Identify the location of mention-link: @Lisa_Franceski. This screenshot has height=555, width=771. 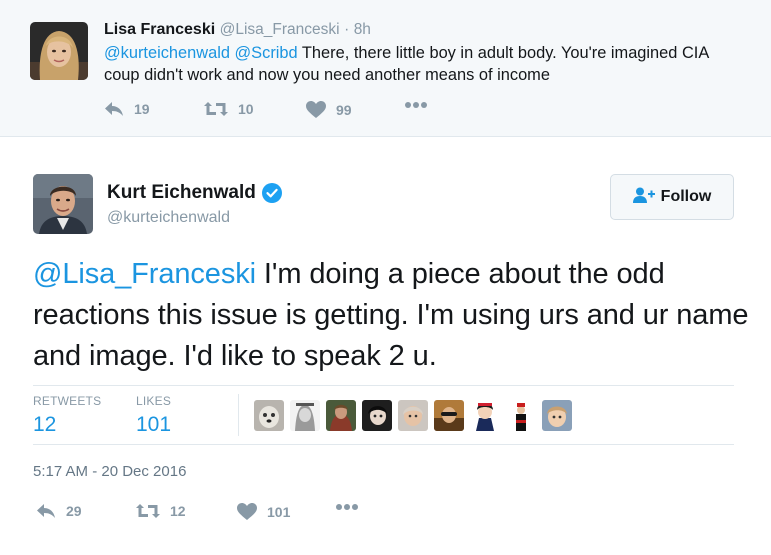
(144, 274).